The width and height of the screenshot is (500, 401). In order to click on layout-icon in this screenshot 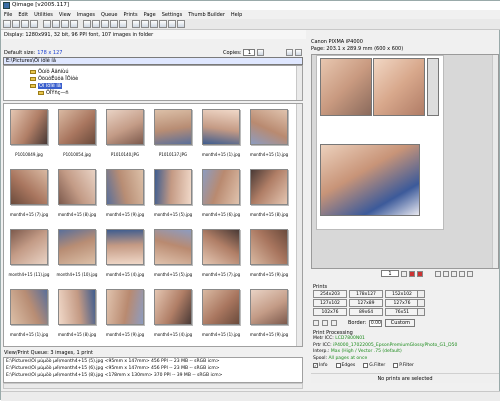, I will do `click(163, 24)`.